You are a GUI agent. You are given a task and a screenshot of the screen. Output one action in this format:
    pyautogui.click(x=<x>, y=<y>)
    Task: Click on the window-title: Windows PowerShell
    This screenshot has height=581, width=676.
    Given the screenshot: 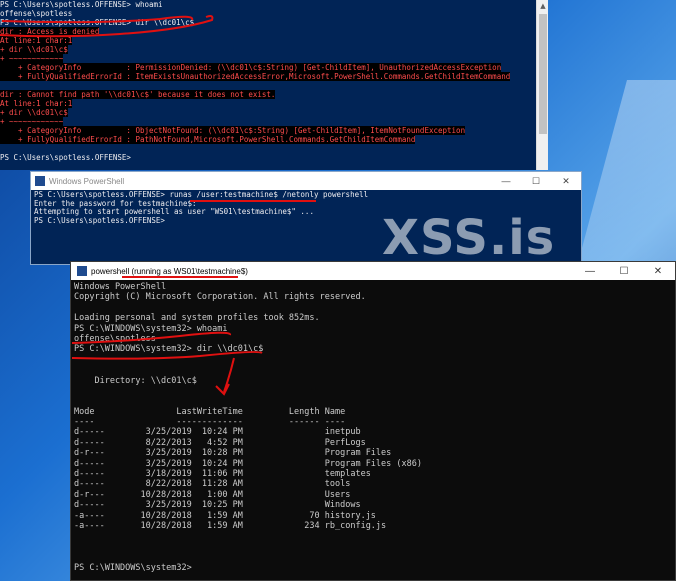 What is the action you would take?
    pyautogui.click(x=87, y=181)
    